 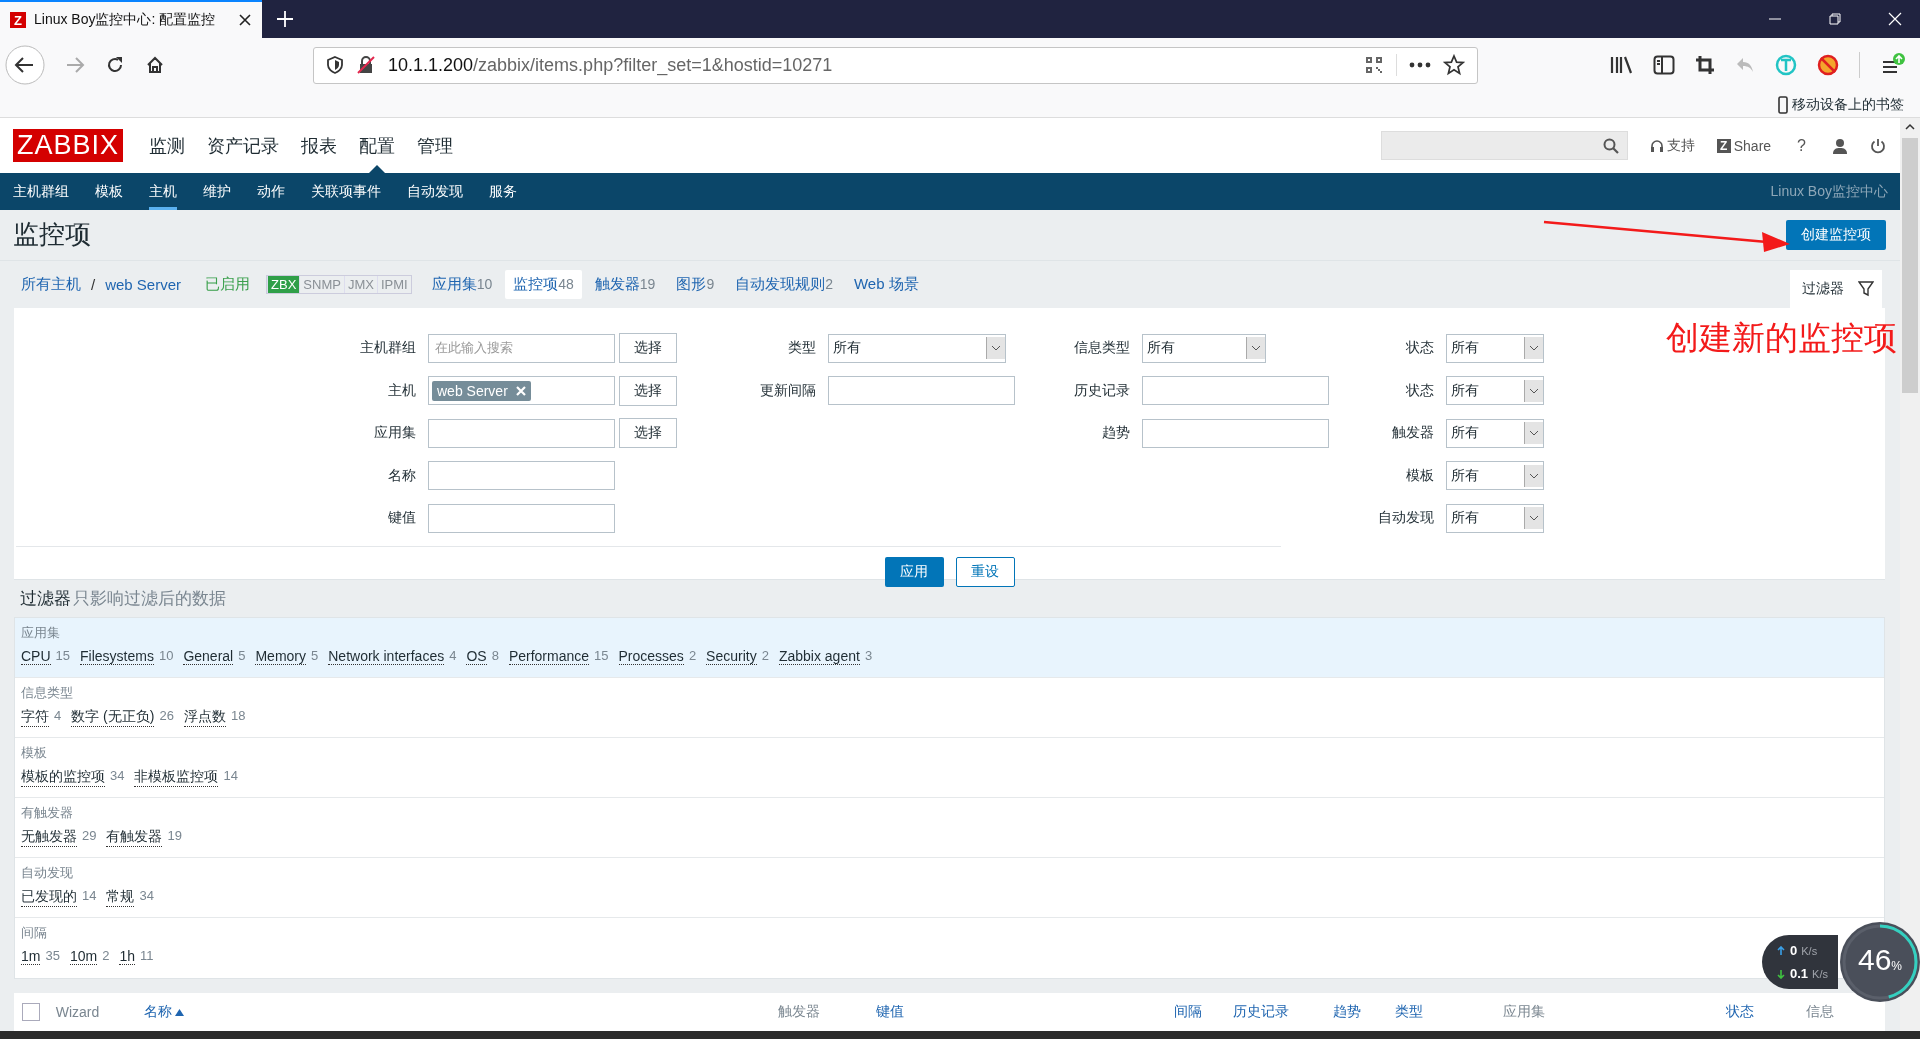 I want to click on logo: ZABBIX, so click(x=68, y=145).